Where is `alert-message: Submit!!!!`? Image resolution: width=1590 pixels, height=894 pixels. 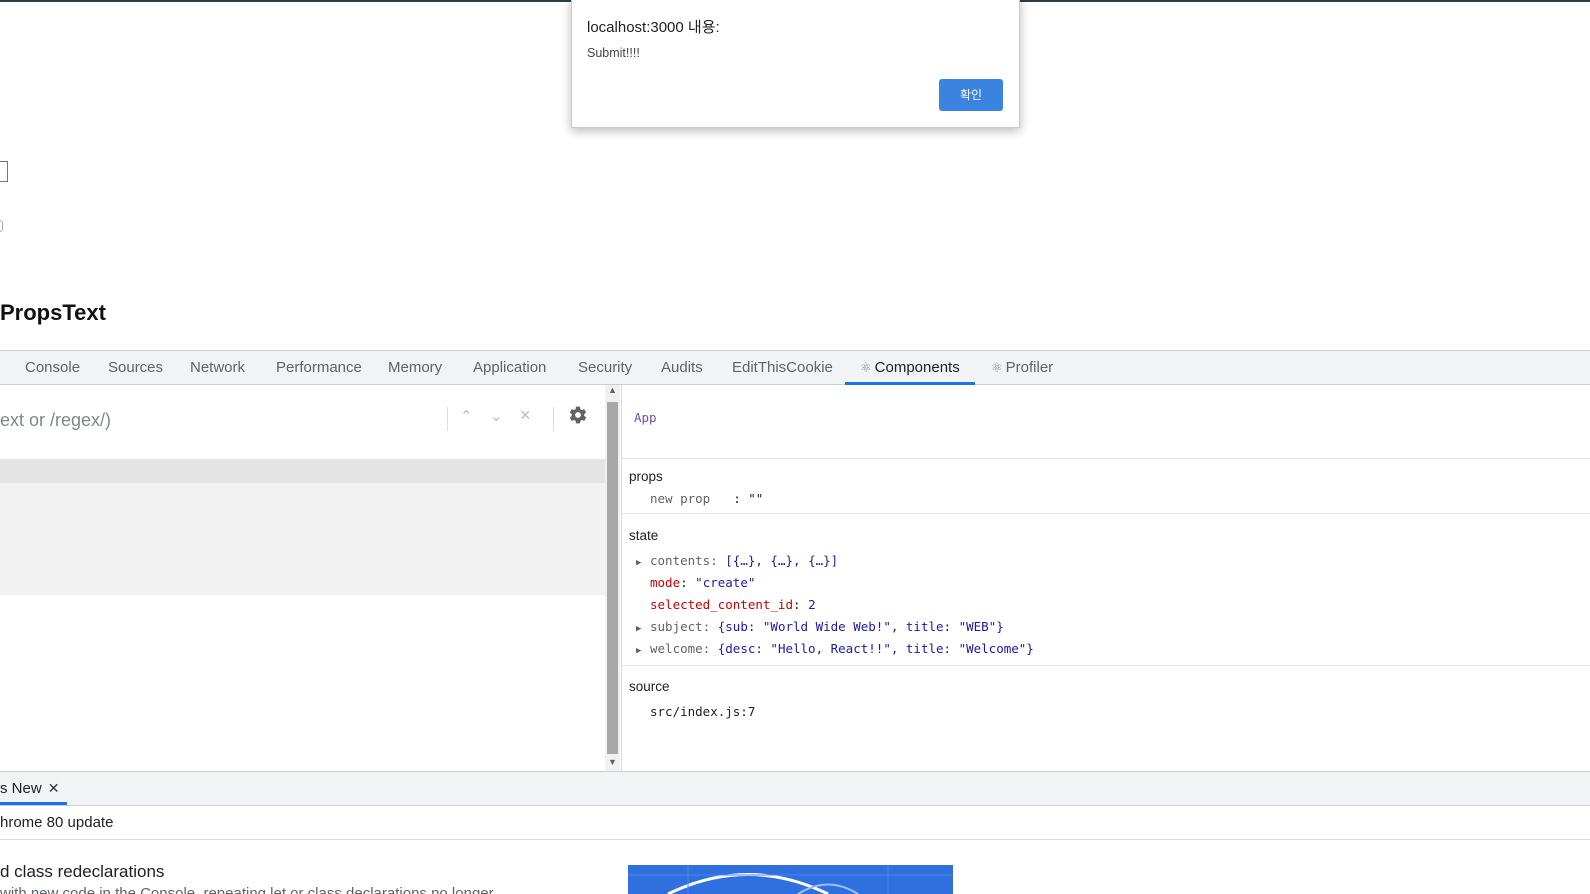
alert-message: Submit!!!! is located at coordinates (613, 53).